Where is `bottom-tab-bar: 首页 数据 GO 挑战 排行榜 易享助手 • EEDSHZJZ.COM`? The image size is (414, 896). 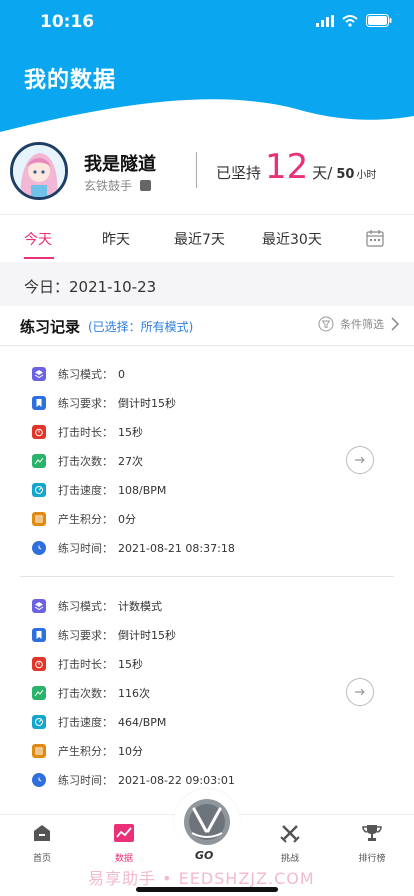
bottom-tab-bar: 首页 数据 GO 挑战 排行榜 易享助手 • EEDSHZJZ.COM is located at coordinates (207, 842).